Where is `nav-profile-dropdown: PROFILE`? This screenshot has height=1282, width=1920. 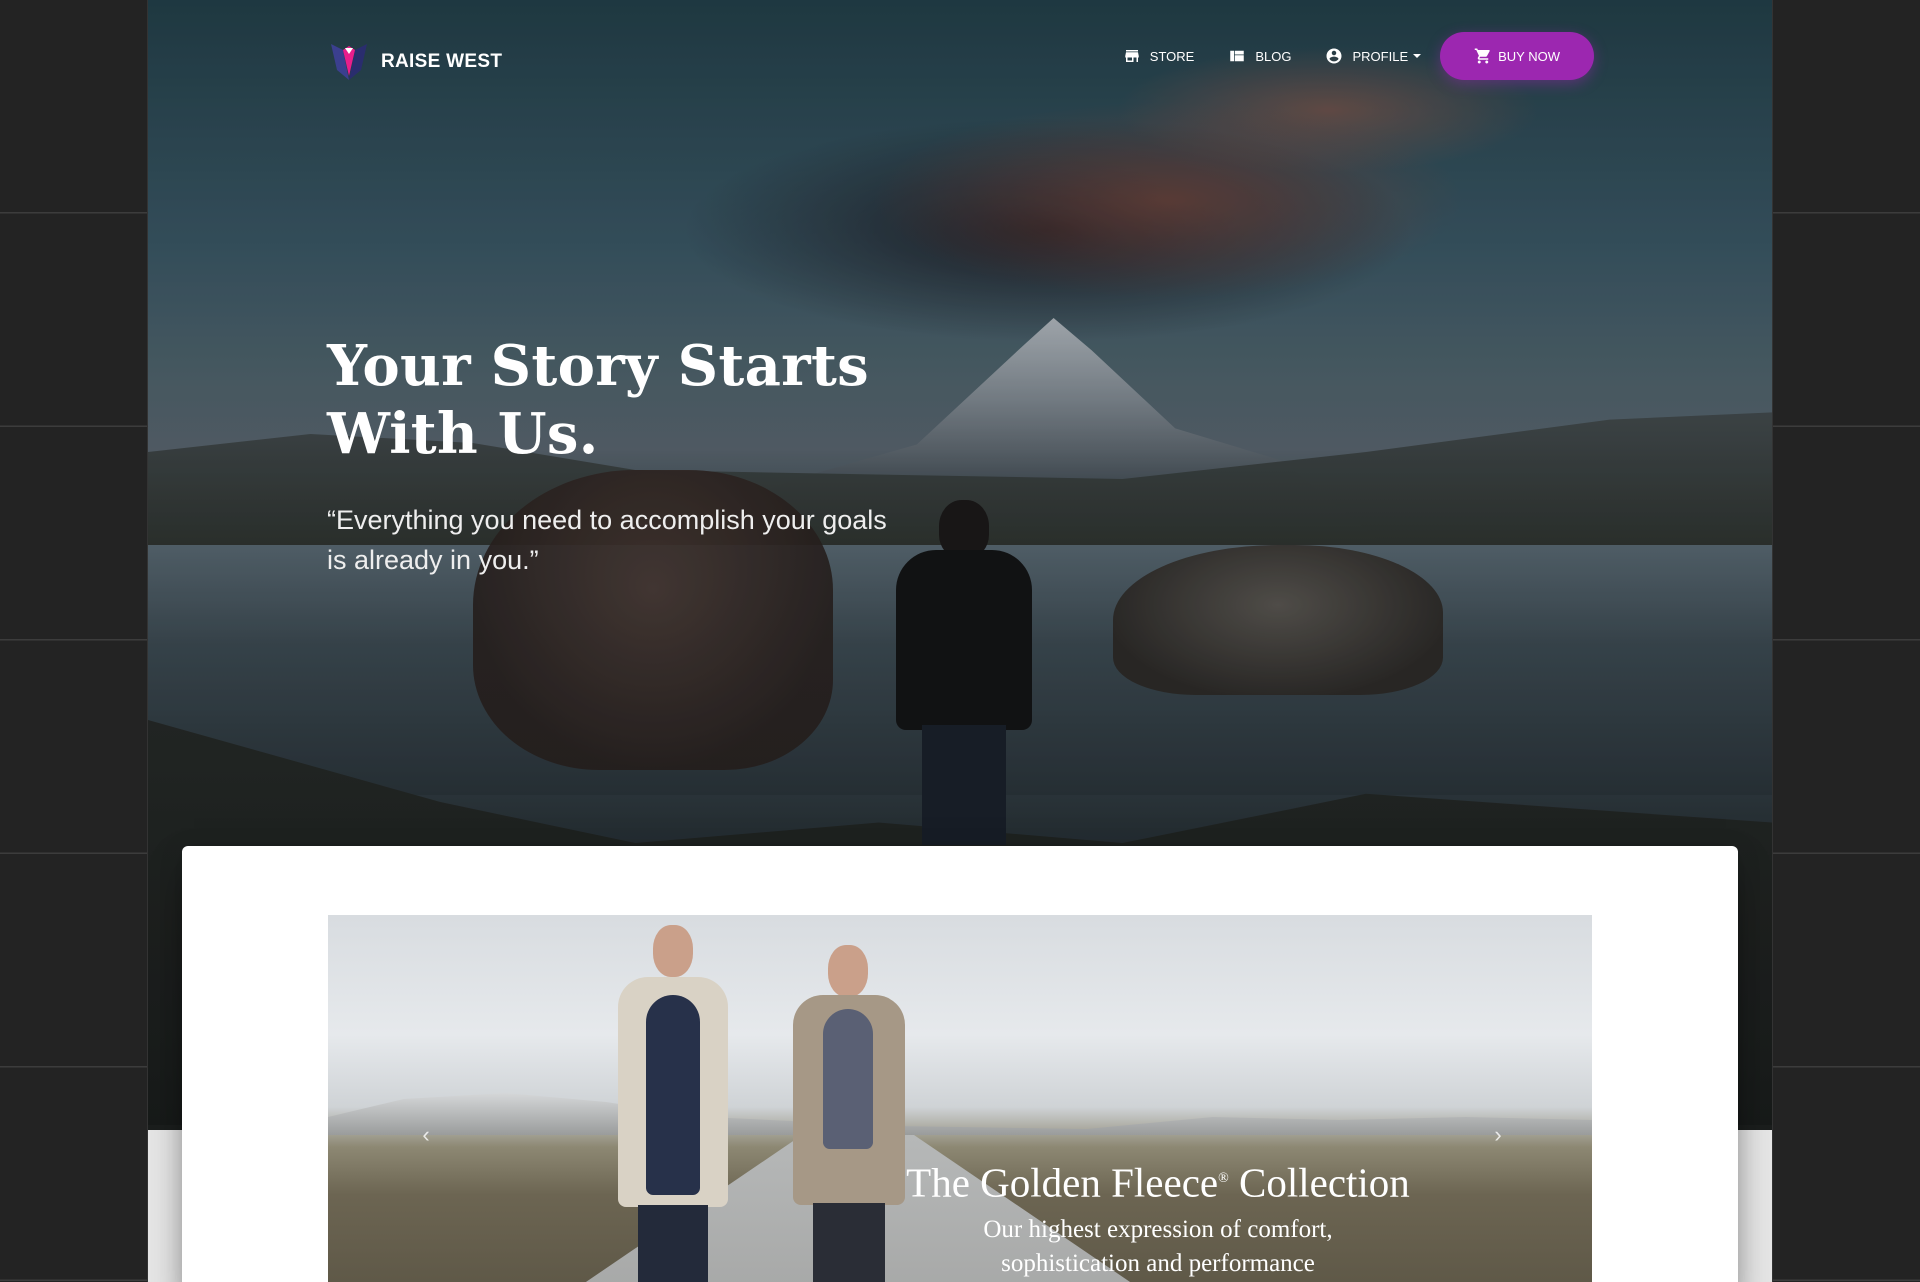
nav-profile-dropdown: PROFILE is located at coordinates (1373, 56).